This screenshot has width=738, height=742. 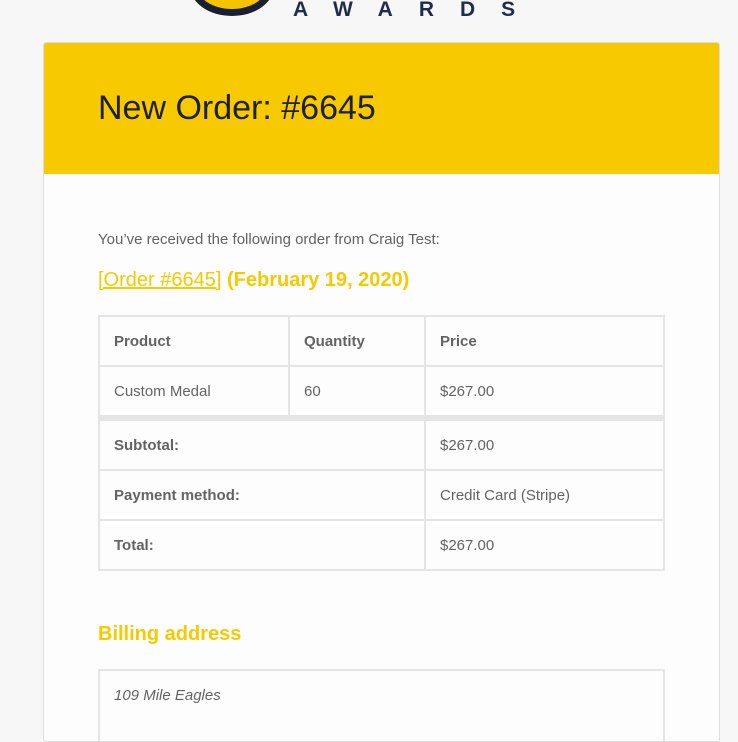 I want to click on cell-product: Custom Medal, so click(x=194, y=392).